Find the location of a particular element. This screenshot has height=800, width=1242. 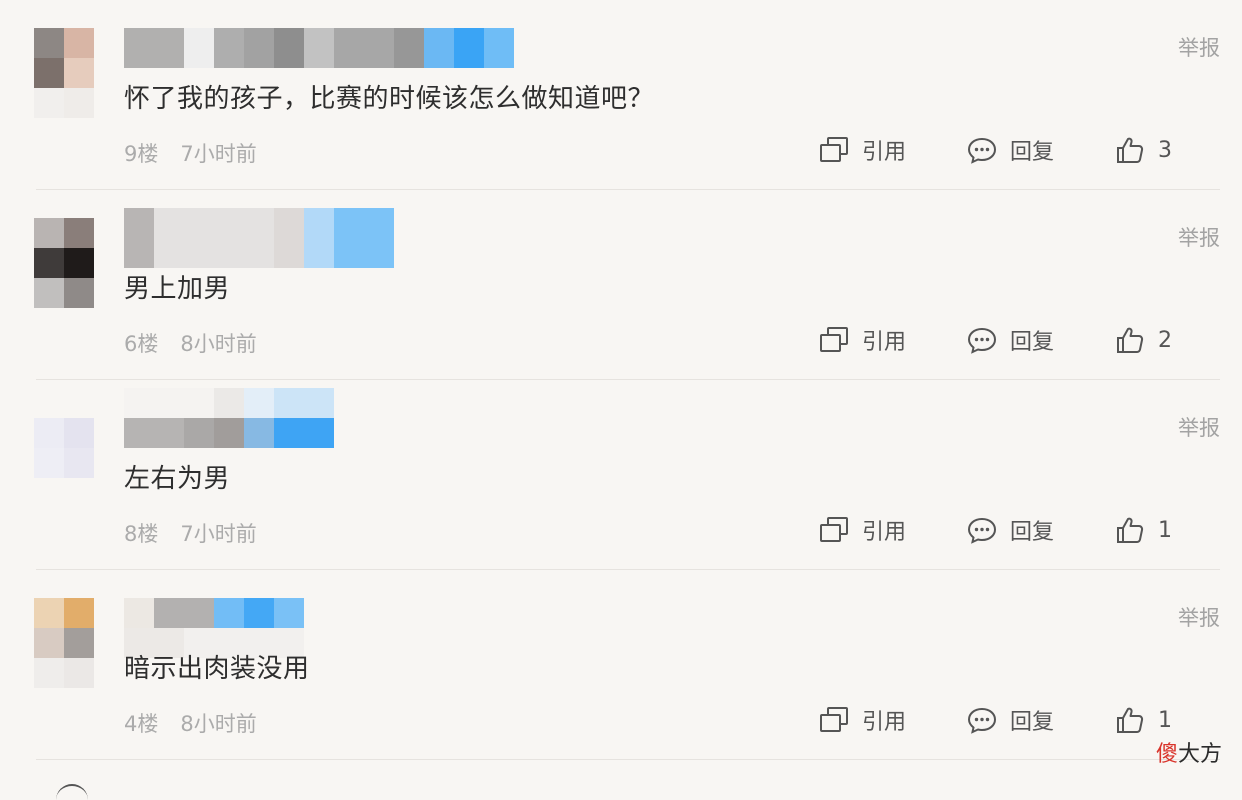

comment-text: 暗示出肉装没用 is located at coordinates (217, 669).